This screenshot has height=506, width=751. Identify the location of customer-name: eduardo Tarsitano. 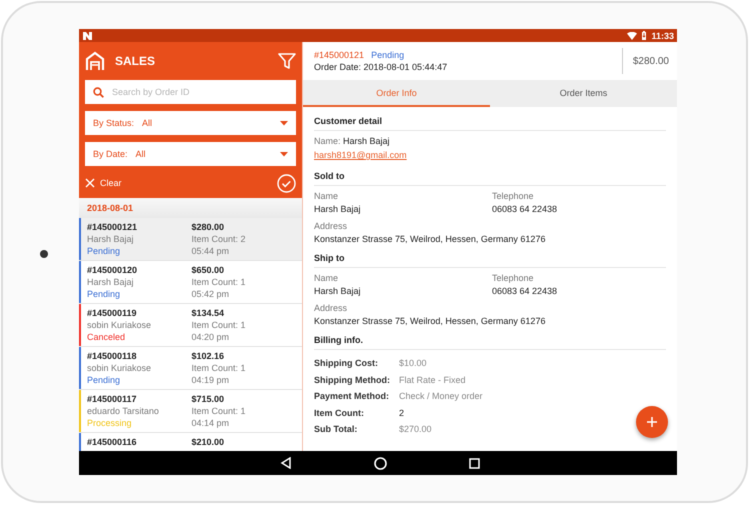
(123, 411).